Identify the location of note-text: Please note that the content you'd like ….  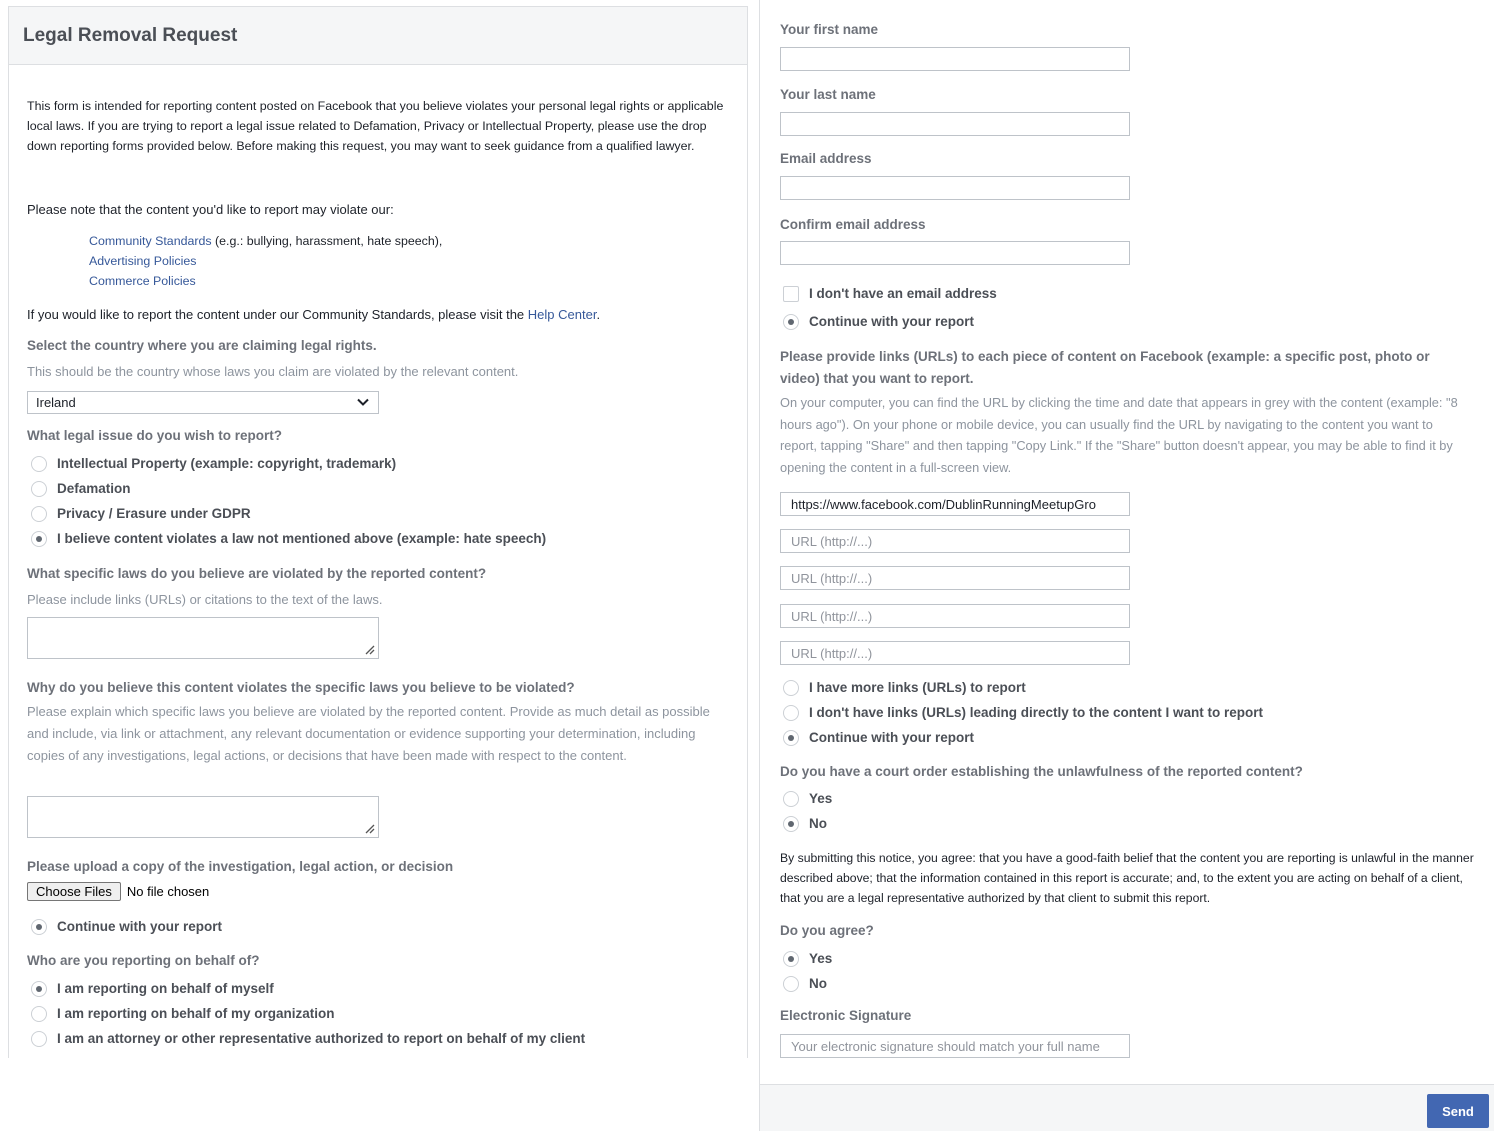
(210, 209).